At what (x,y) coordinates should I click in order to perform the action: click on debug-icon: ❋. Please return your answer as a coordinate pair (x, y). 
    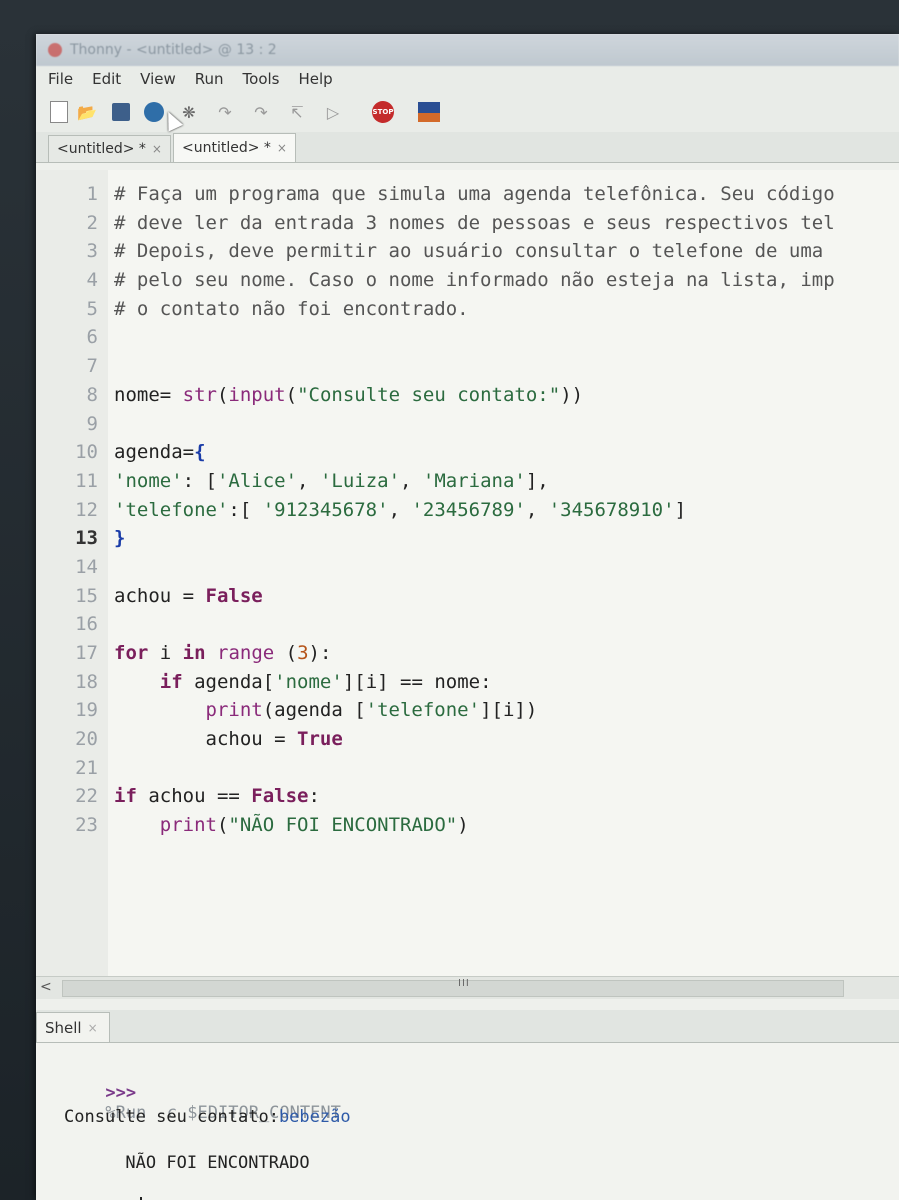
    Looking at the image, I should click on (189, 112).